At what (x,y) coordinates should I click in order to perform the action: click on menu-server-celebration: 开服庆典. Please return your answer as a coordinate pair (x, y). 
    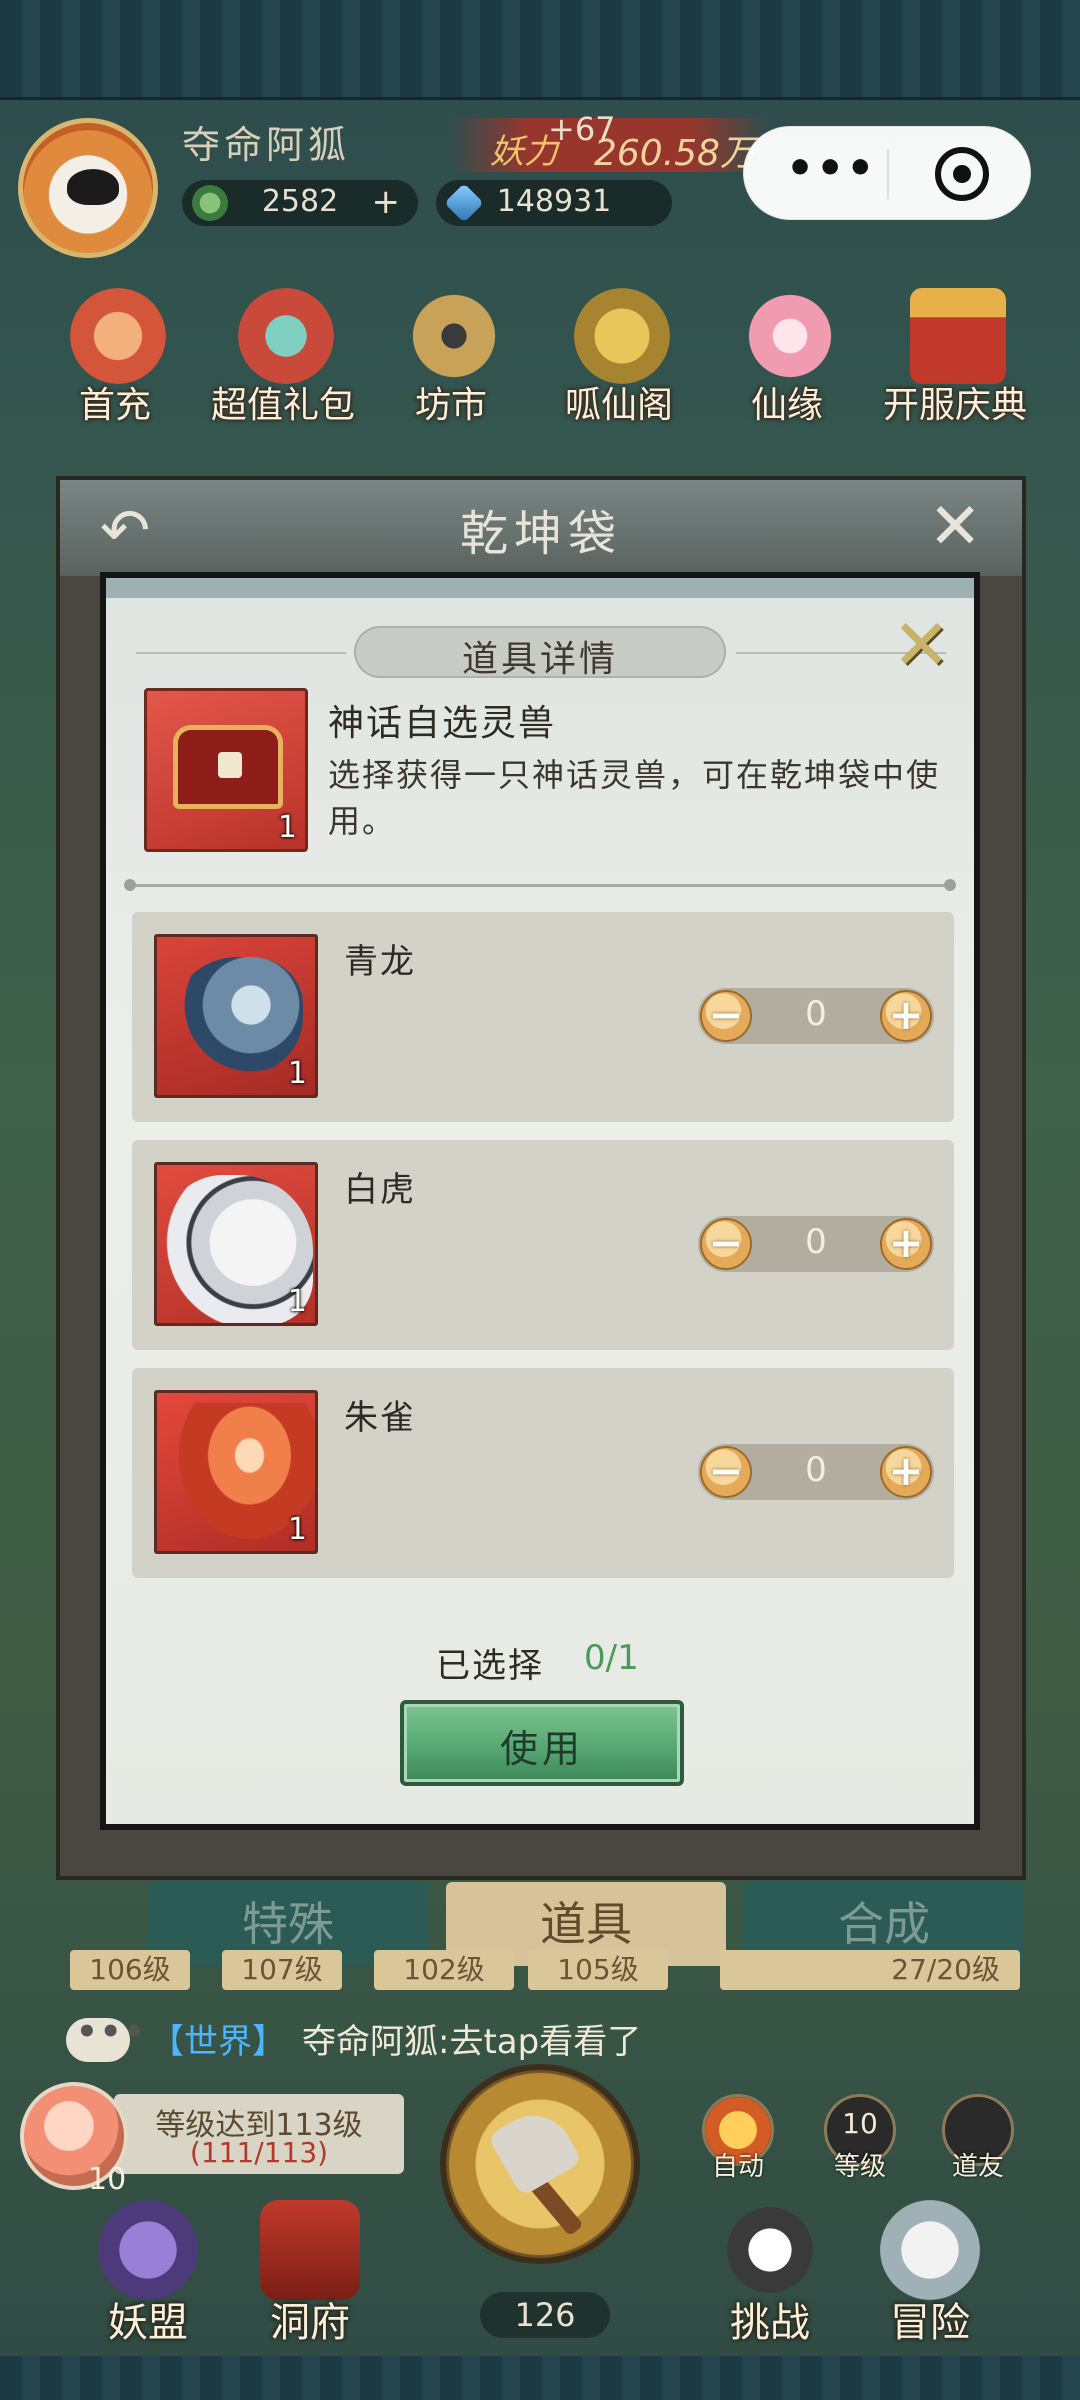
    Looking at the image, I should click on (955, 358).